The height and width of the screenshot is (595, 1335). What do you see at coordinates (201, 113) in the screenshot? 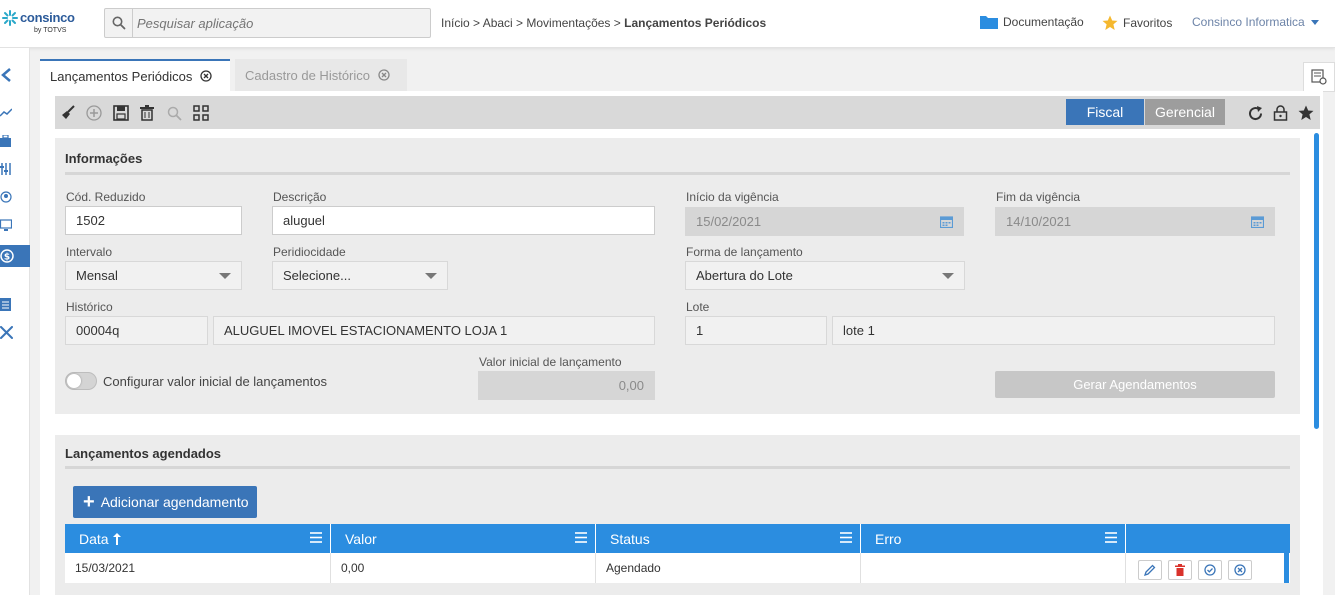
I see `grid-view-button` at bounding box center [201, 113].